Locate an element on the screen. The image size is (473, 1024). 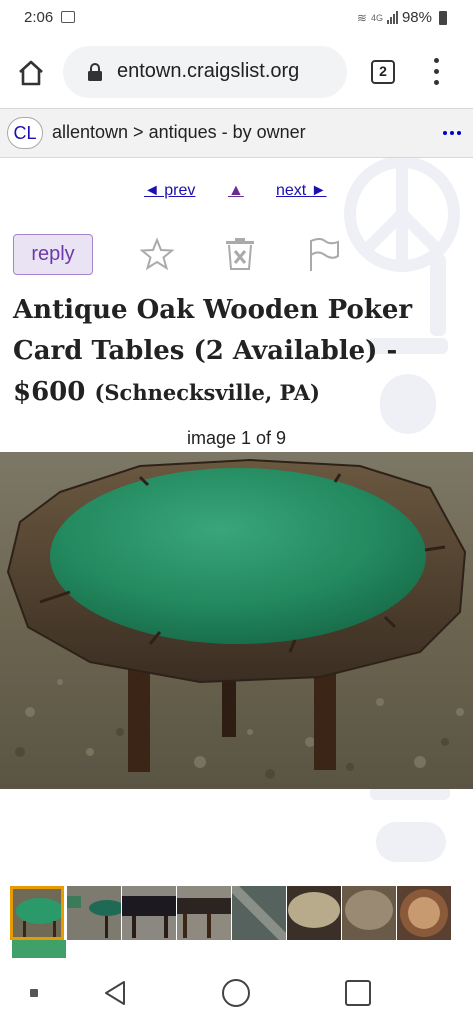
signal-icon is located at coordinates (392, 17).